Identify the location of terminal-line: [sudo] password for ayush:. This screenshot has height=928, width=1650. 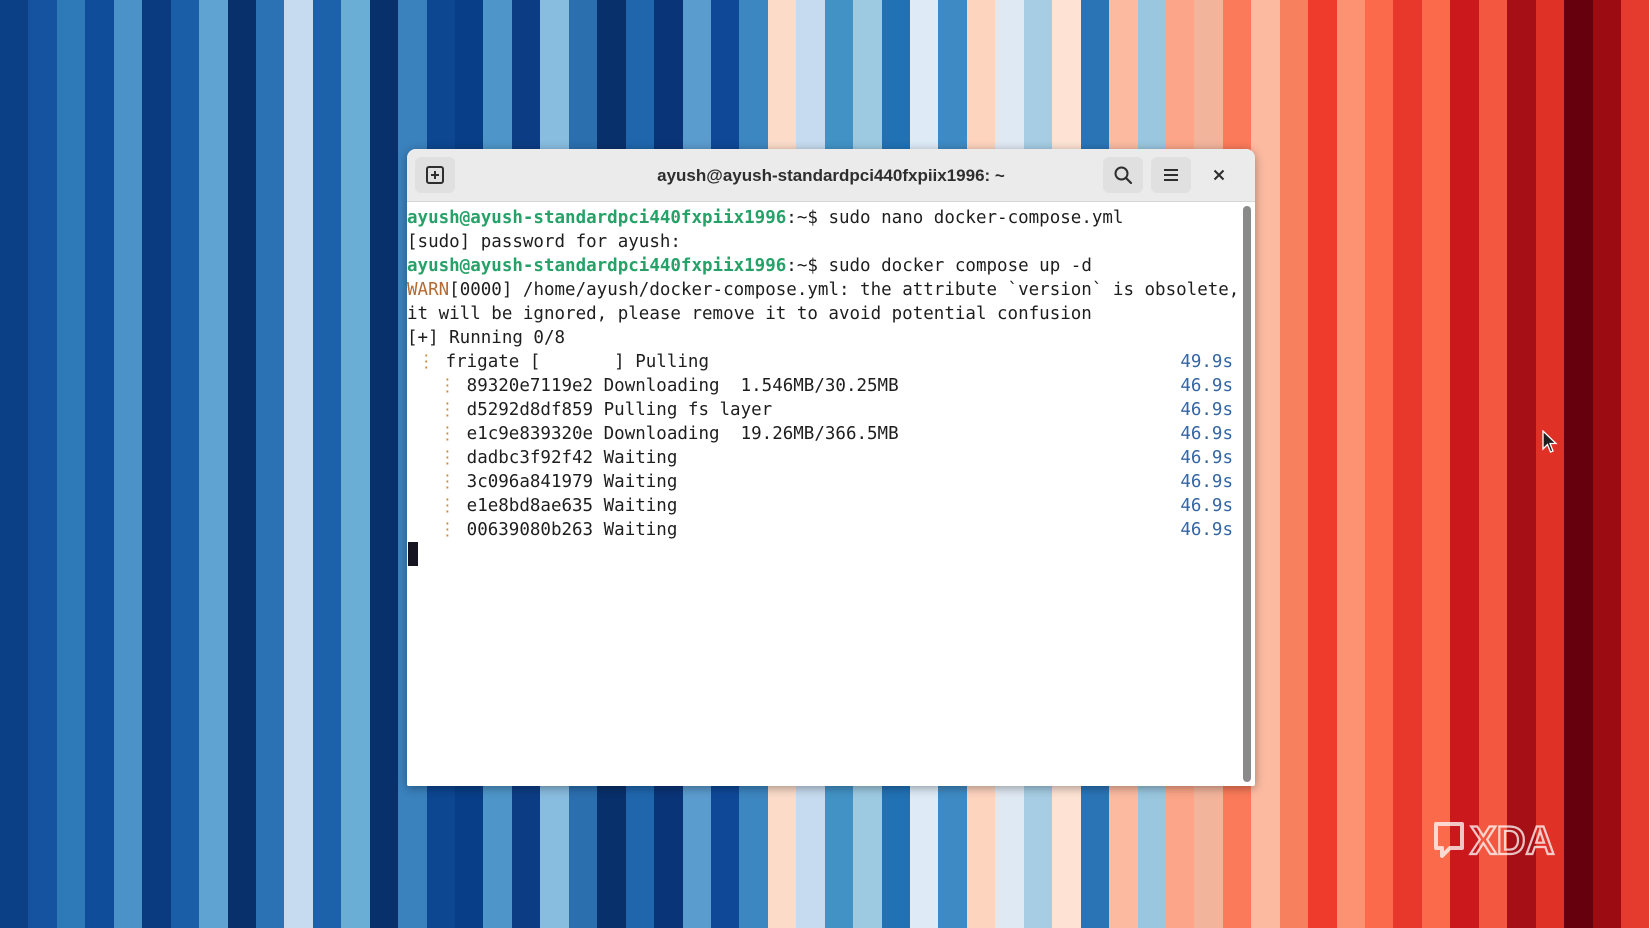
(544, 242).